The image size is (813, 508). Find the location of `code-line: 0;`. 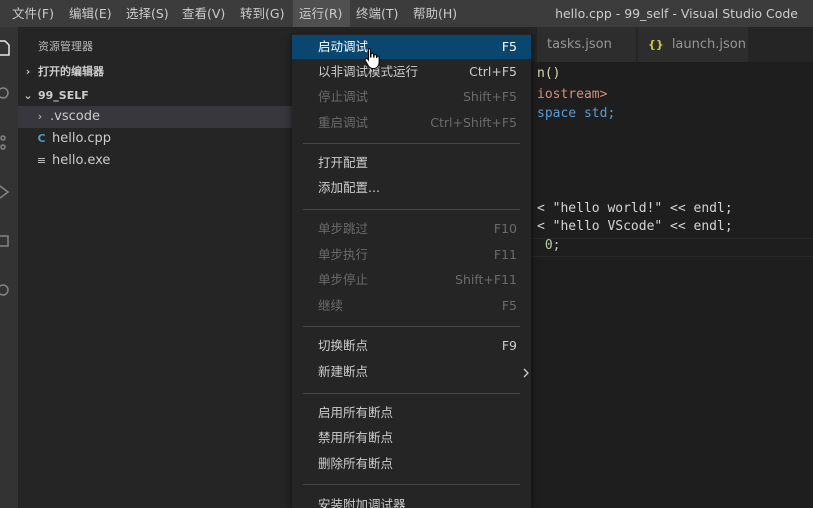

code-line: 0; is located at coordinates (549, 245).